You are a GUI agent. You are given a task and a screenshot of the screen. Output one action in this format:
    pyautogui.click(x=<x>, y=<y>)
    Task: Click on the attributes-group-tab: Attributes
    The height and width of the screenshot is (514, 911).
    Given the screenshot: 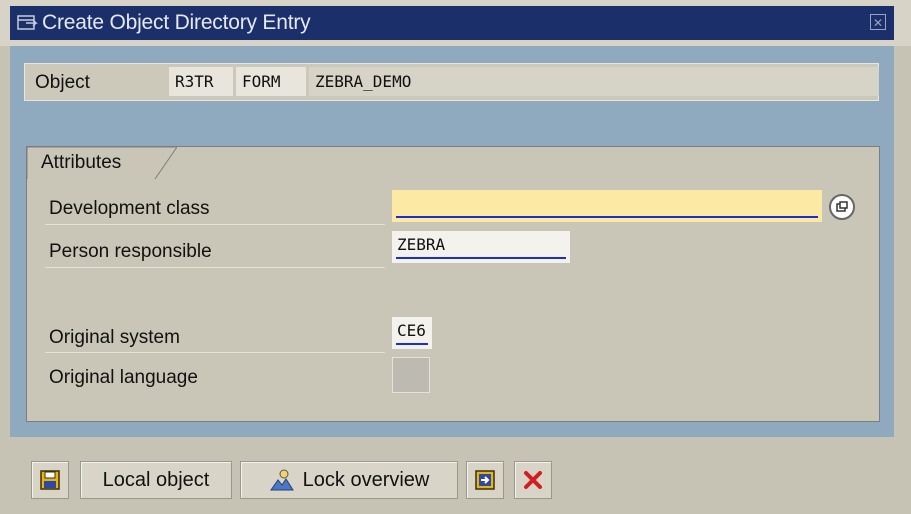 What is the action you would take?
    pyautogui.click(x=102, y=163)
    